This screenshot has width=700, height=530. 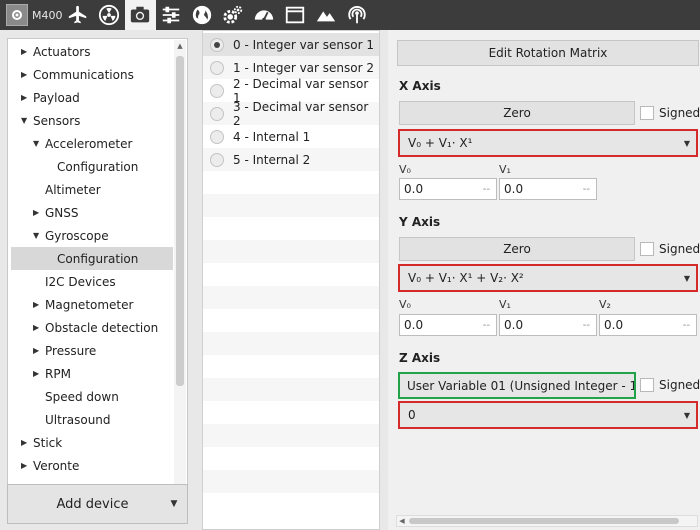 I want to click on z-formula-select: 0 ▼, so click(x=548, y=415).